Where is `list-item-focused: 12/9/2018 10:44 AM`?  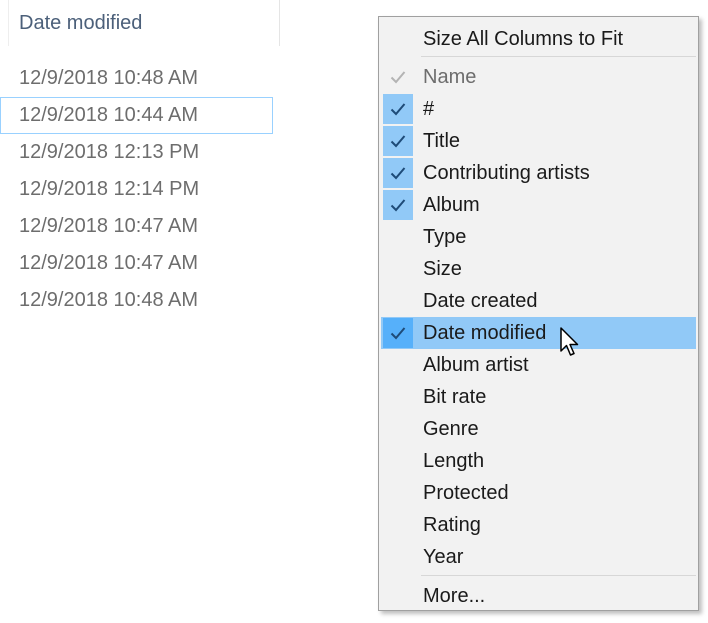 list-item-focused: 12/9/2018 10:44 AM is located at coordinates (136, 115).